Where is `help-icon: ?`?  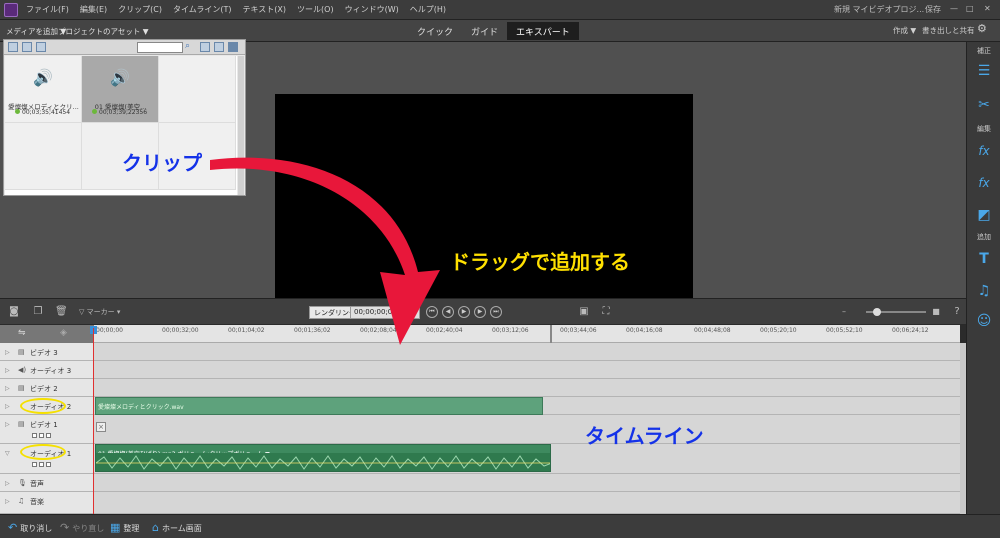
help-icon: ? is located at coordinates (957, 312).